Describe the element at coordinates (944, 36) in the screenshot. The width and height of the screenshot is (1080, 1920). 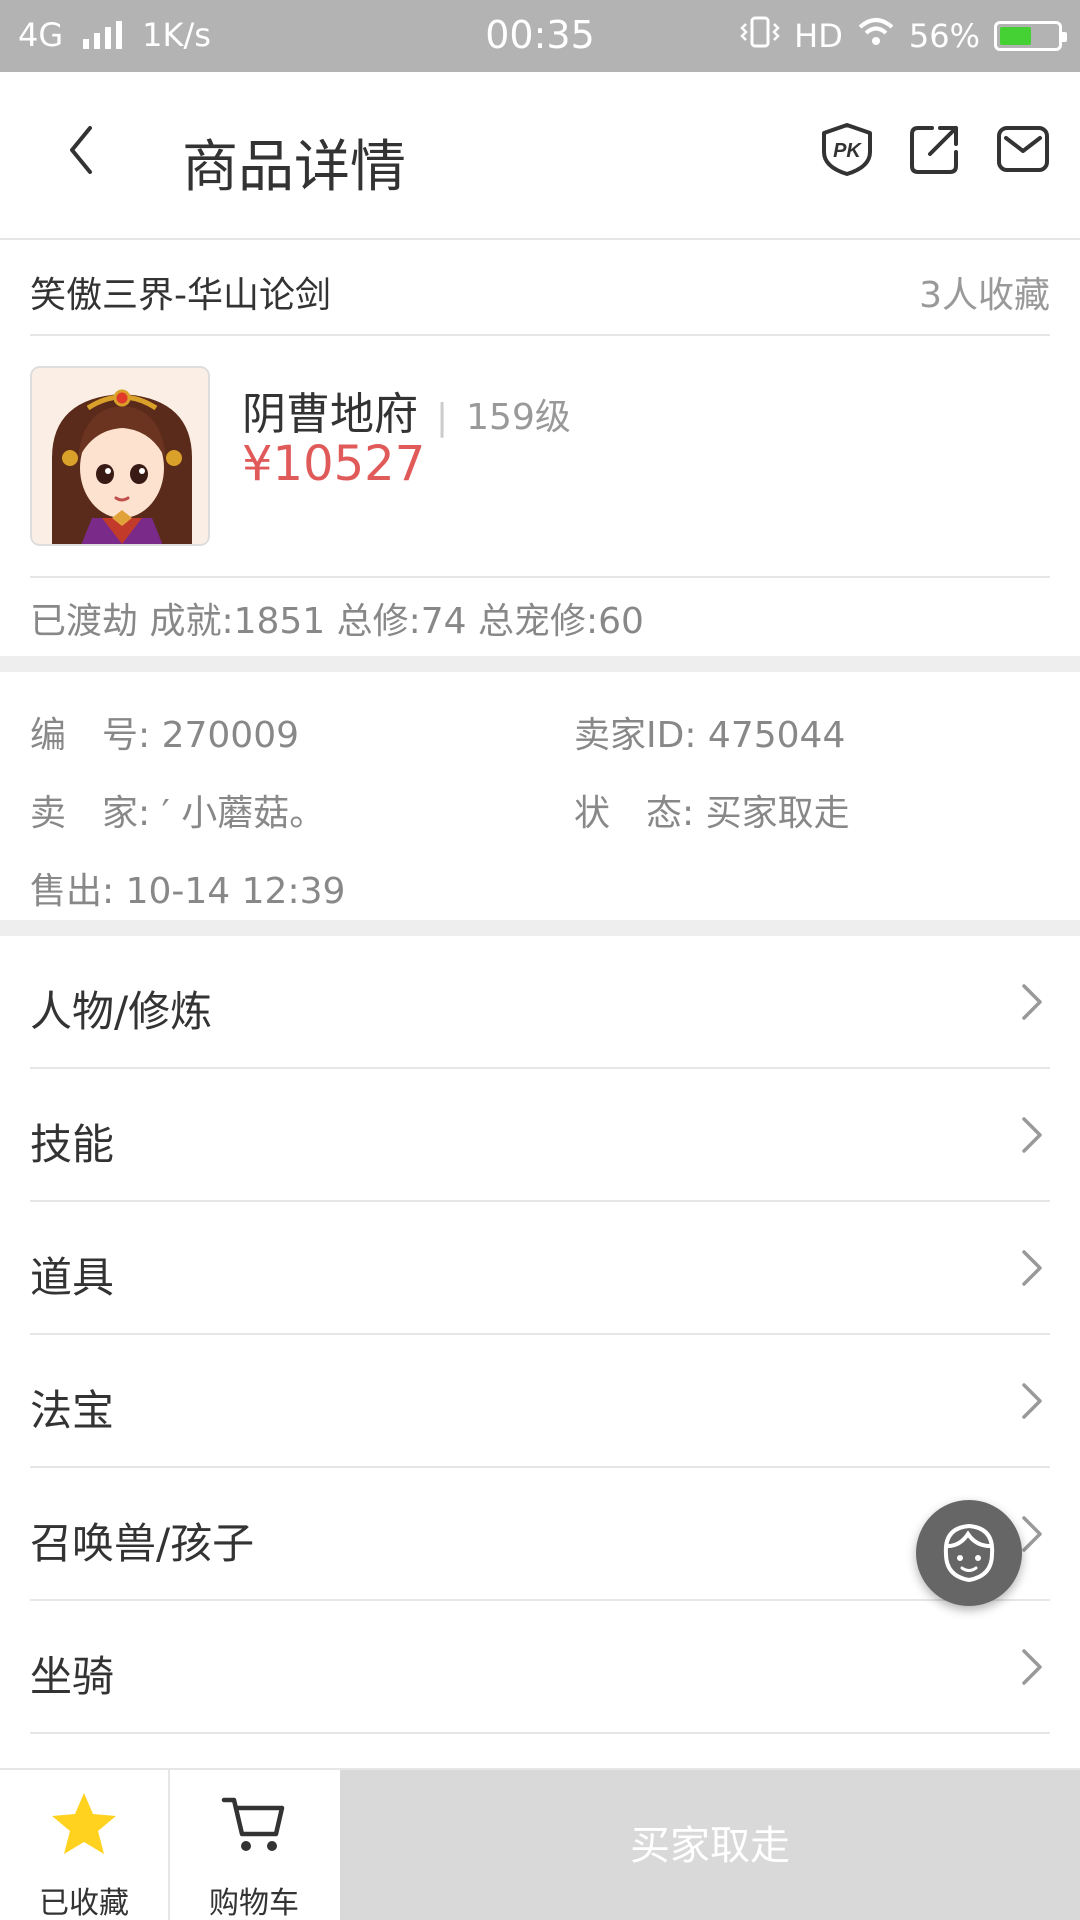
I see `battery-percent: 56%` at that location.